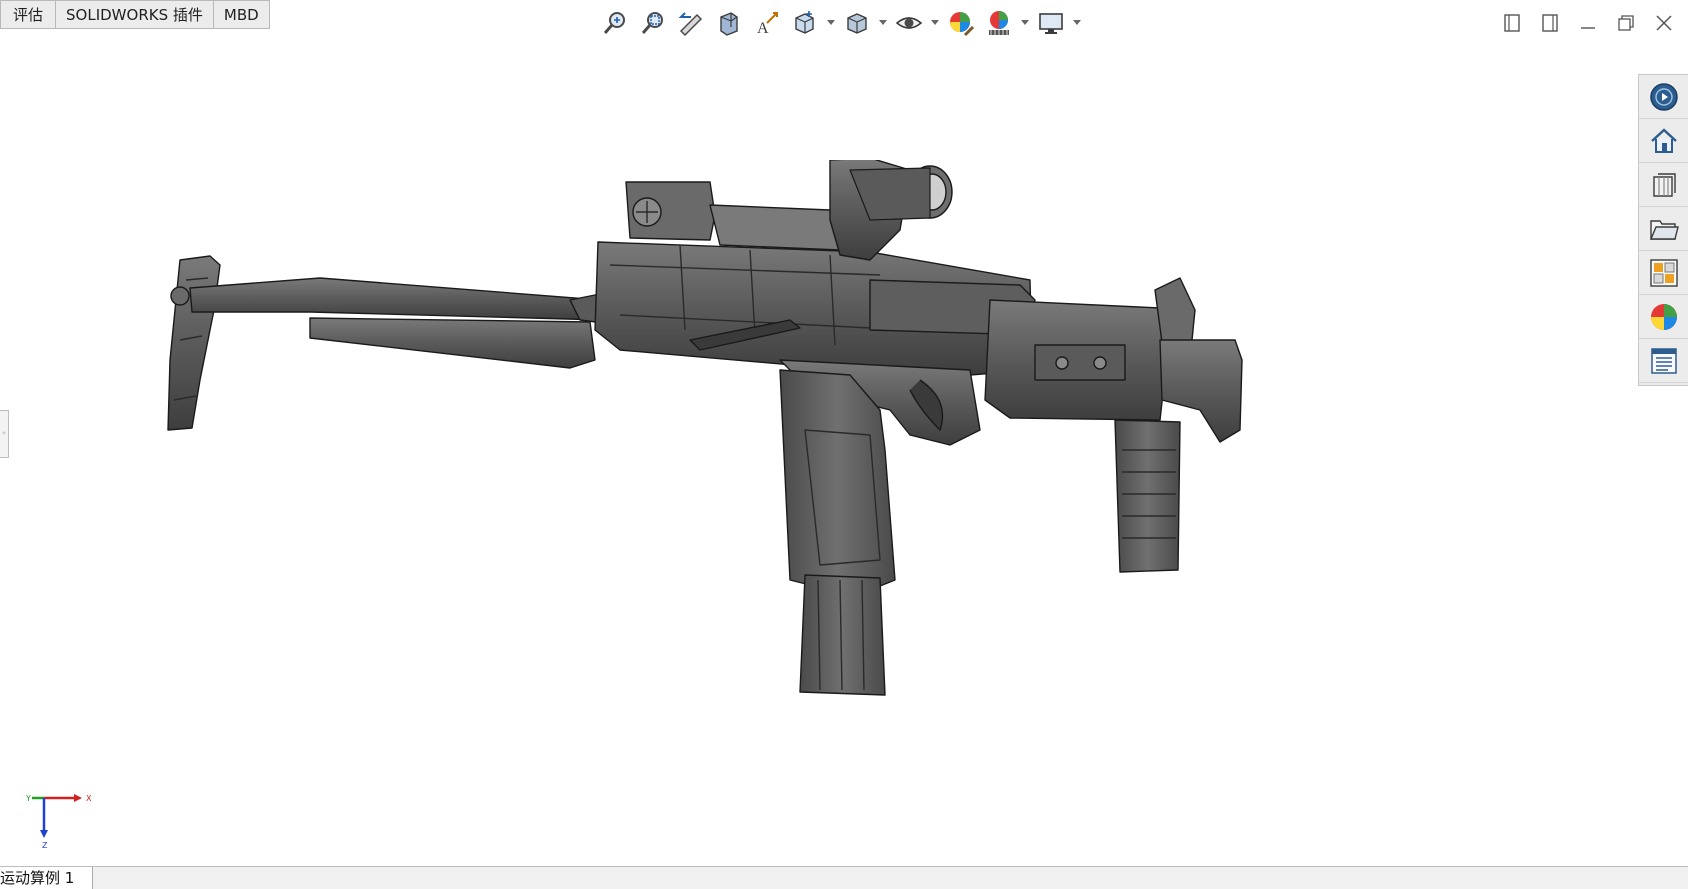 This screenshot has height=889, width=1688. Describe the element at coordinates (999, 23) in the screenshot. I see `apply-scene-icon` at that location.